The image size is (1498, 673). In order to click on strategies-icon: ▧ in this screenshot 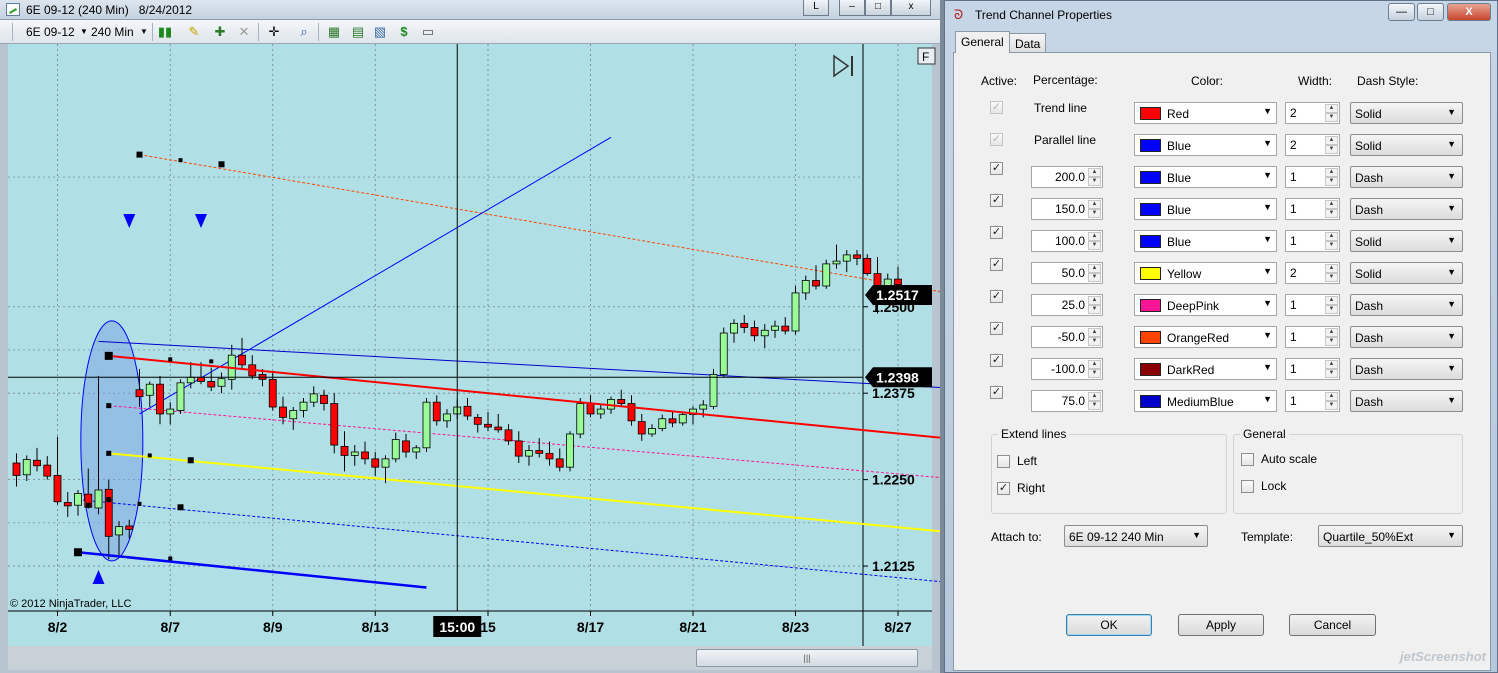, I will do `click(380, 32)`.